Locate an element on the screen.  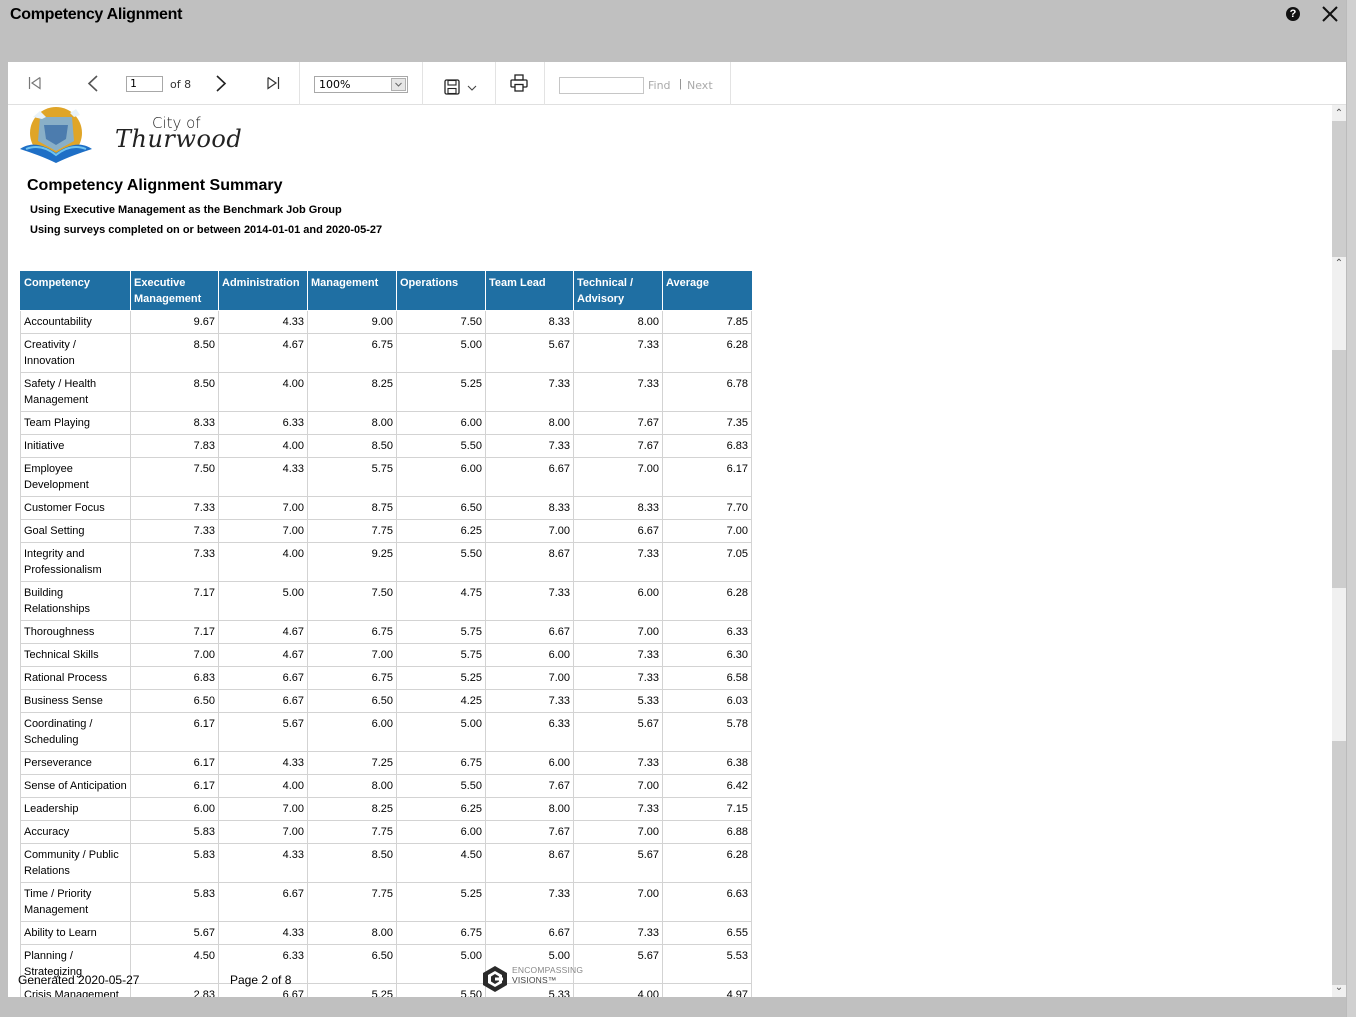
score-cell: 6.55 is located at coordinates (707, 933).